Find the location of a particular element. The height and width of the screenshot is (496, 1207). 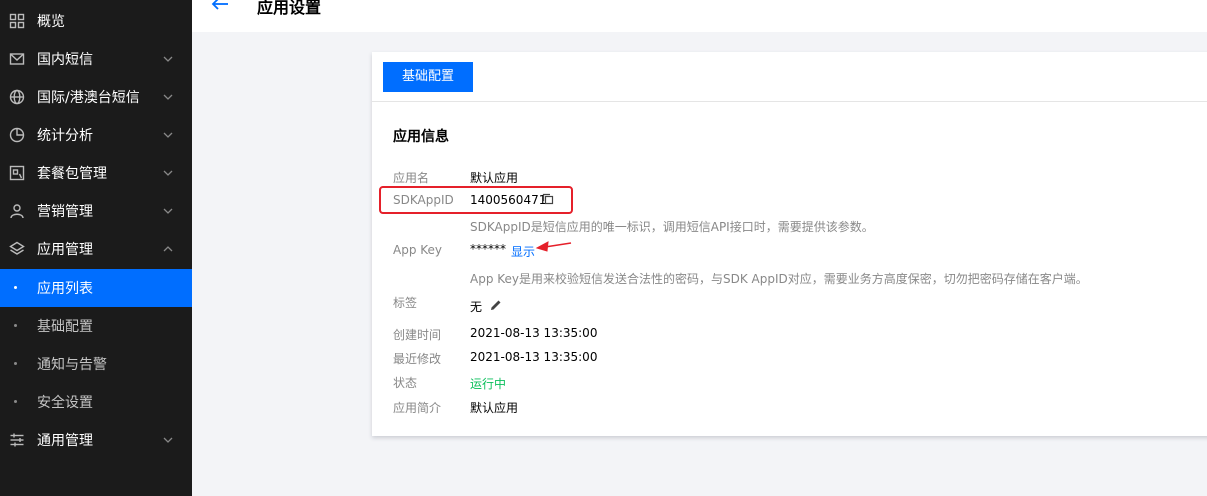

created-time-value: 2021-08-13 13:35:00 is located at coordinates (534, 333).